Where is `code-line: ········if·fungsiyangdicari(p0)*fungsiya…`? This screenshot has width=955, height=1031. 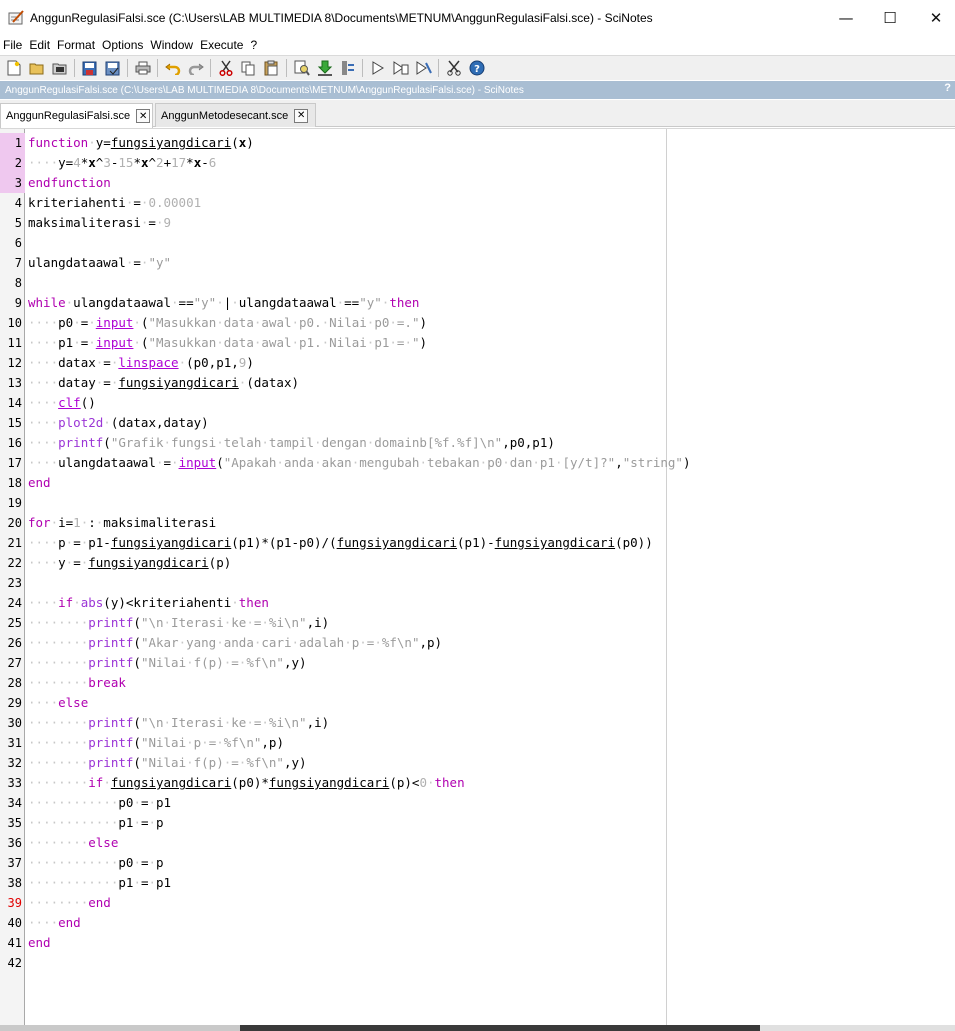
code-line: ········if·fungsiyangdicari(p0)*fungsiya… is located at coordinates (246, 783).